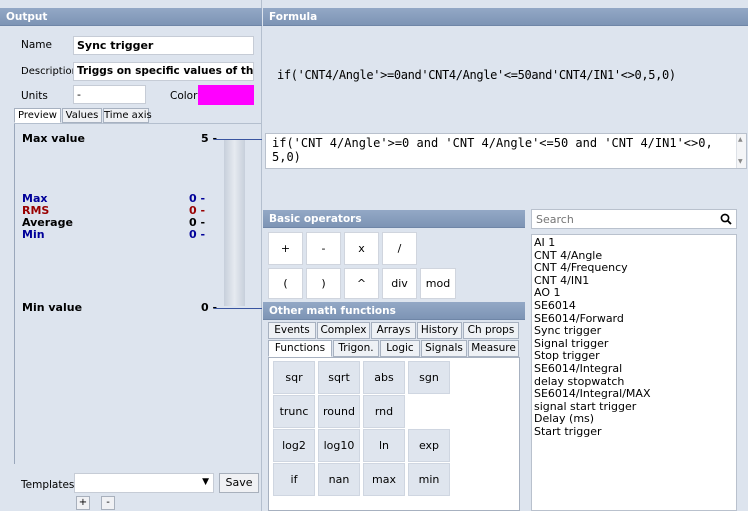 The width and height of the screenshot is (748, 511). What do you see at coordinates (634, 243) in the screenshot?
I see `list-item: AI 1` at bounding box center [634, 243].